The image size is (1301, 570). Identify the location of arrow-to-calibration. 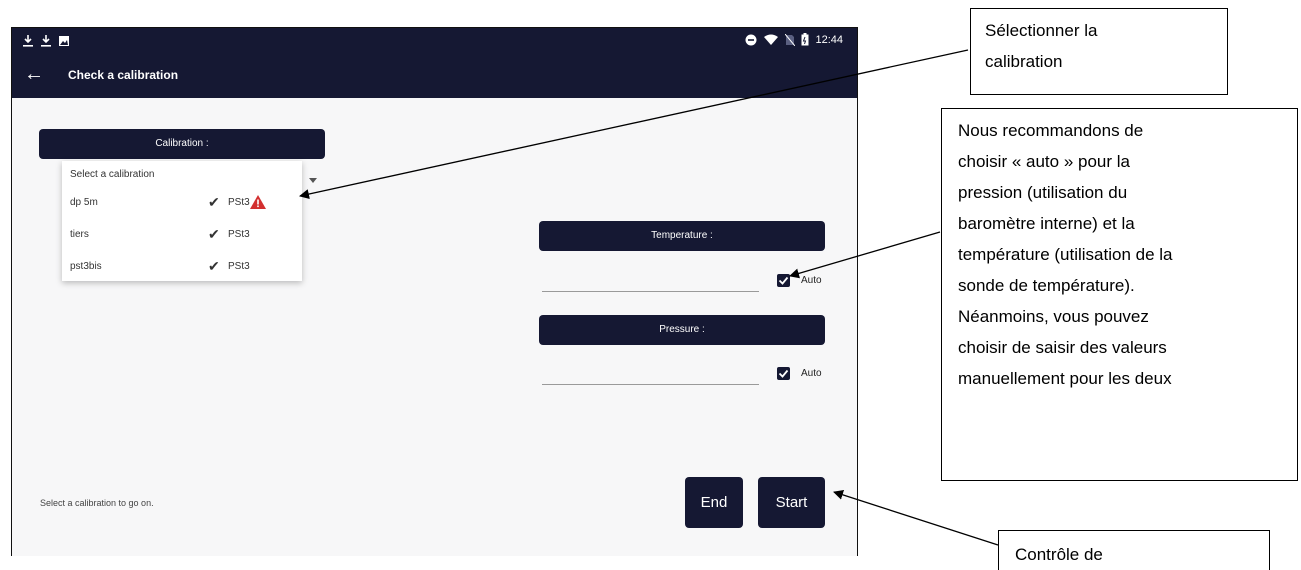
(634, 124).